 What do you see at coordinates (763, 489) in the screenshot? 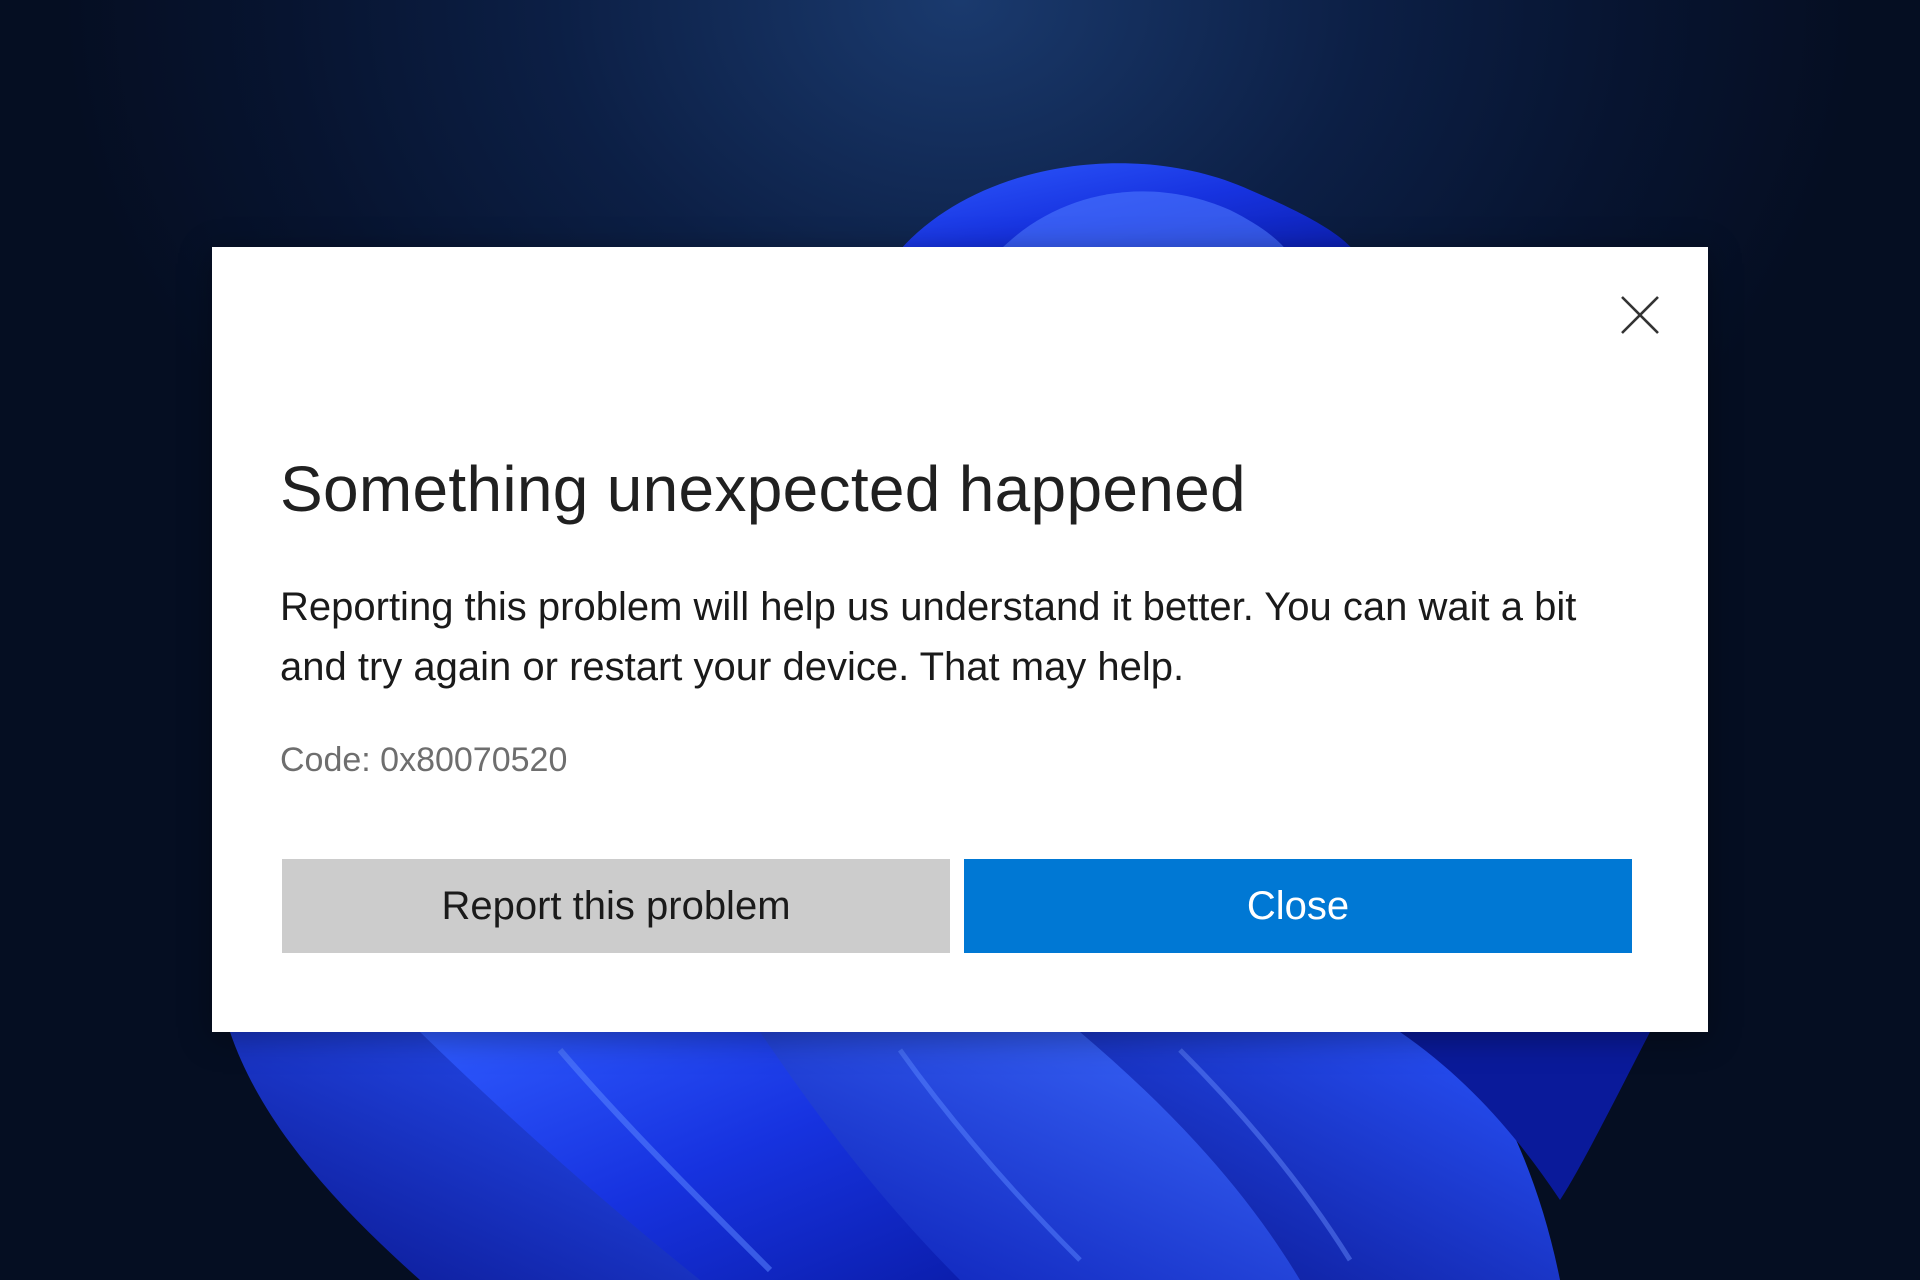
I see `dialog-title: Something unexpected happened` at bounding box center [763, 489].